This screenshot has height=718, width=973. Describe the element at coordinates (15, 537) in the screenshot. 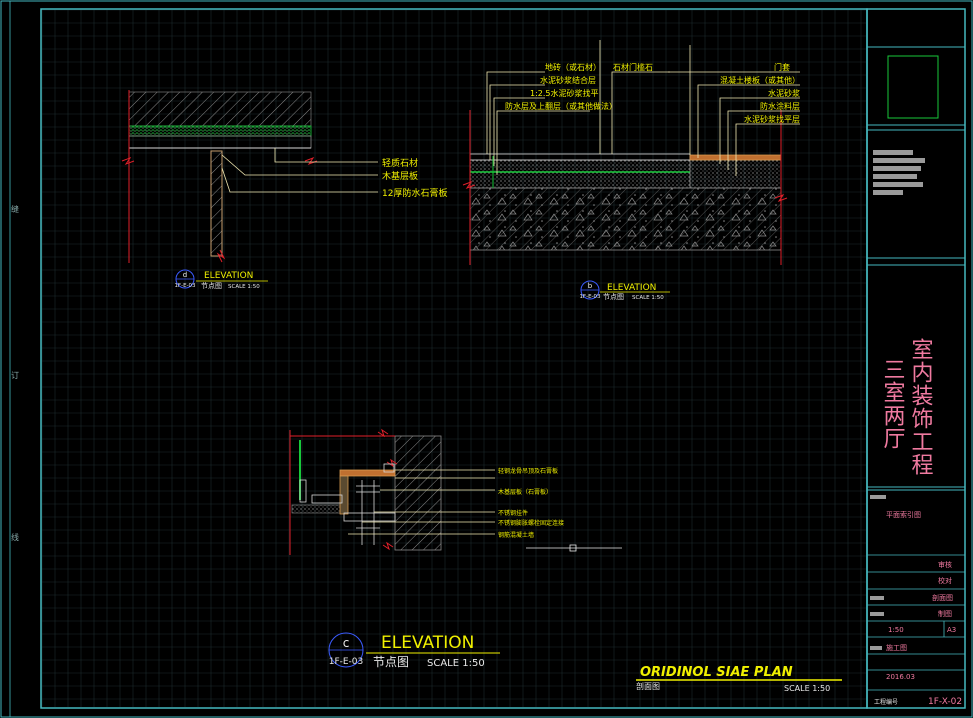

I see `svg-text: 线` at that location.